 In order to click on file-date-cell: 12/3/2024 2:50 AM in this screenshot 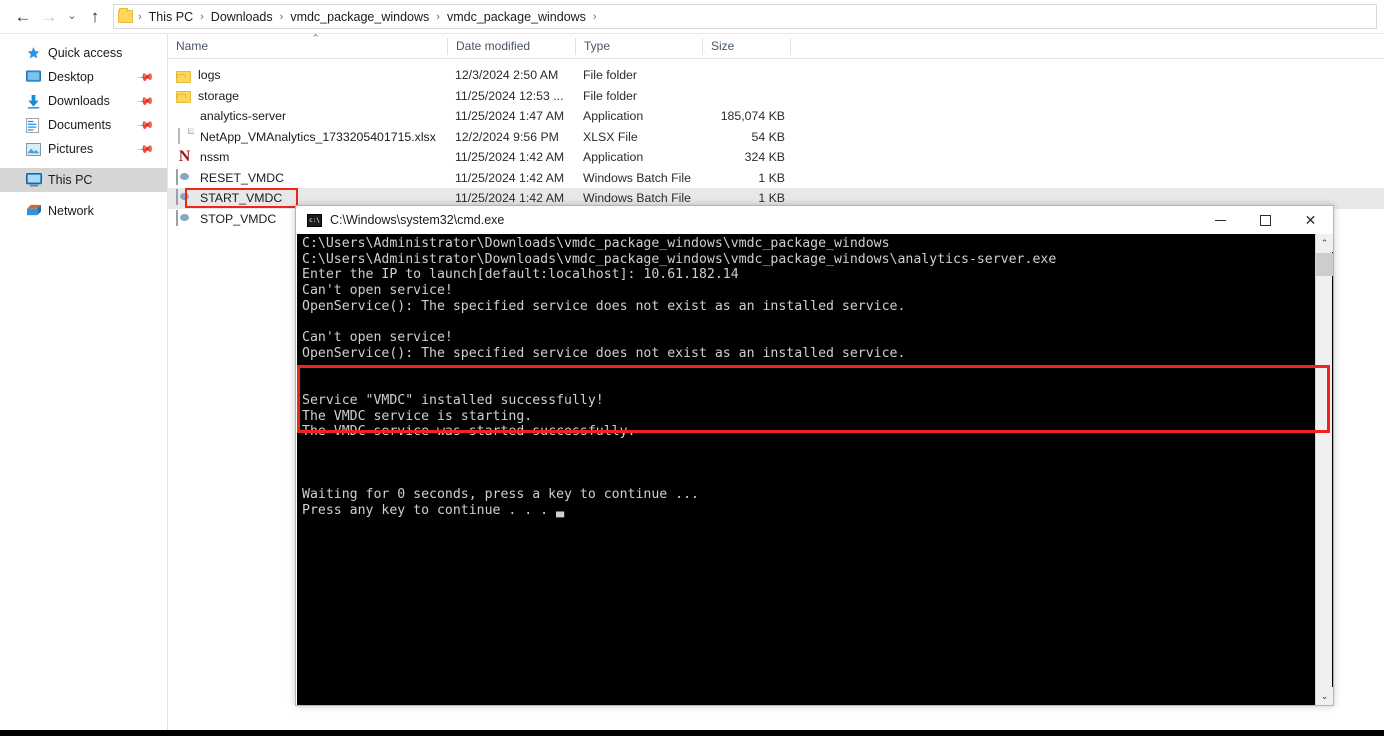, I will do `click(507, 75)`.